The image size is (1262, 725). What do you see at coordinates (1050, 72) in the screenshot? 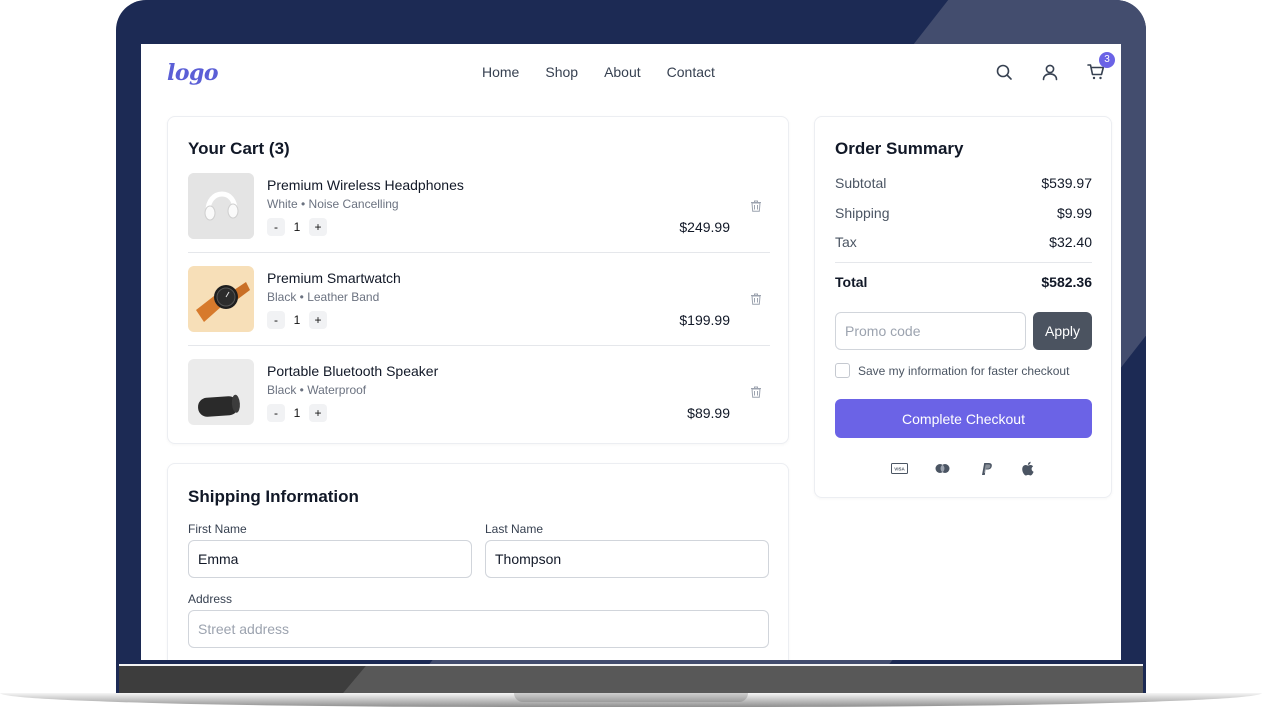
I see `user-icon` at bounding box center [1050, 72].